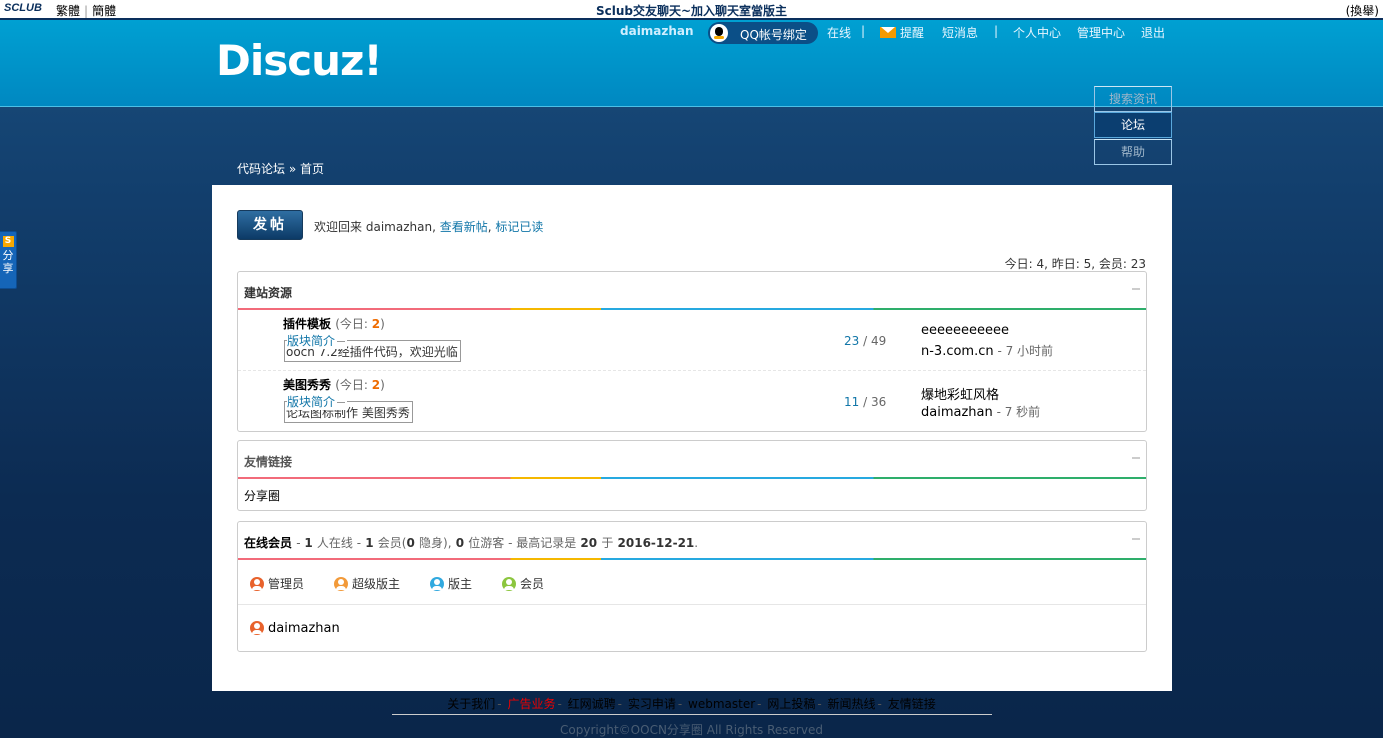  What do you see at coordinates (1133, 152) in the screenshot?
I see `nav-help: 帮助` at bounding box center [1133, 152].